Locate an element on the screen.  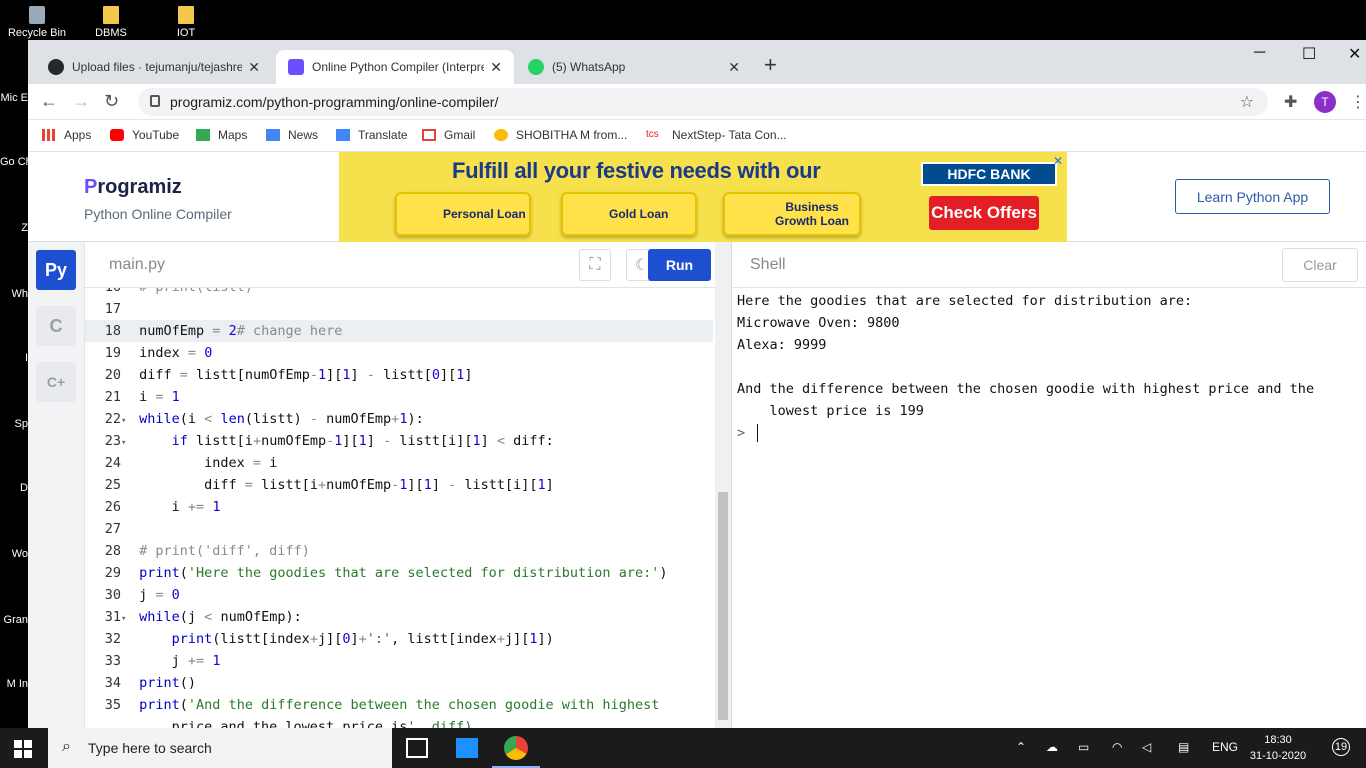
windows-start-icon is located at coordinates (23, 749).